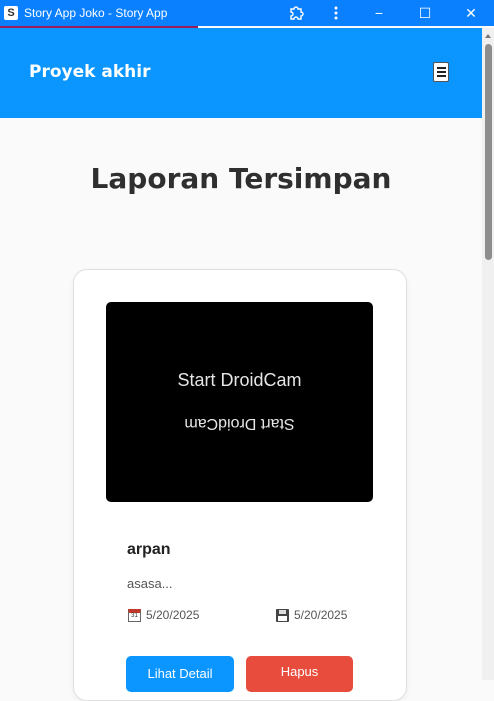 The image size is (494, 701). I want to click on minimize-button: −, so click(379, 13).